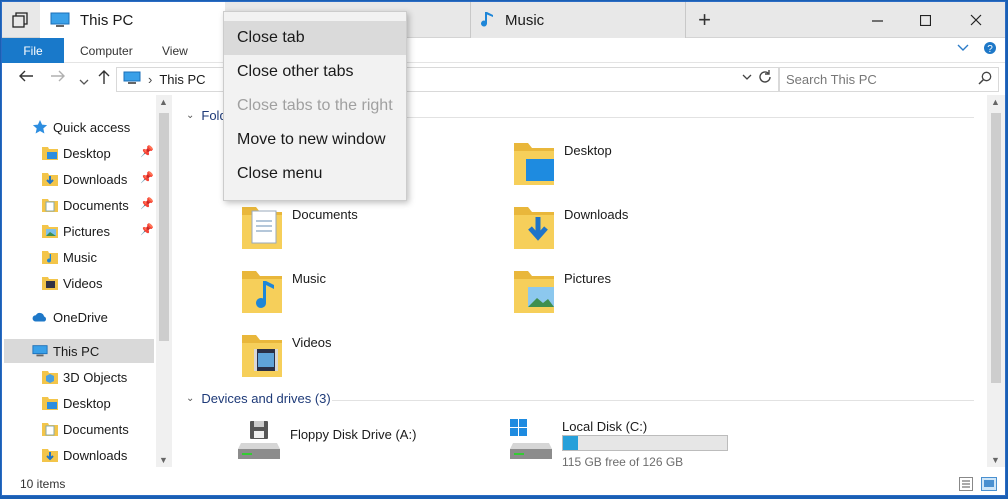 The width and height of the screenshot is (1008, 499). I want to click on menu-item-close-tabs-right: Close tabs to the right, so click(315, 105).